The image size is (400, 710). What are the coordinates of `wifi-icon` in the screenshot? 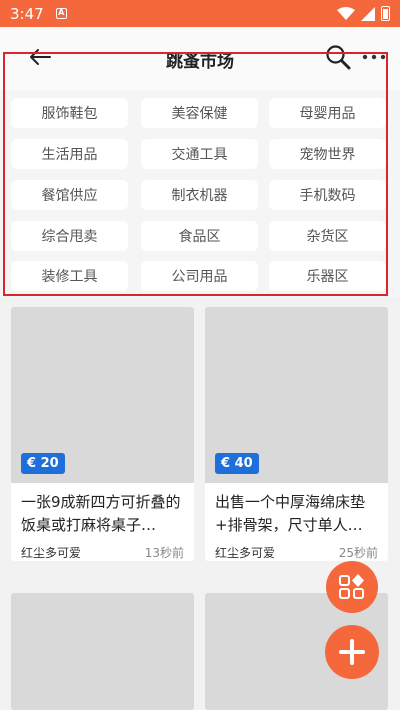 It's located at (346, 13).